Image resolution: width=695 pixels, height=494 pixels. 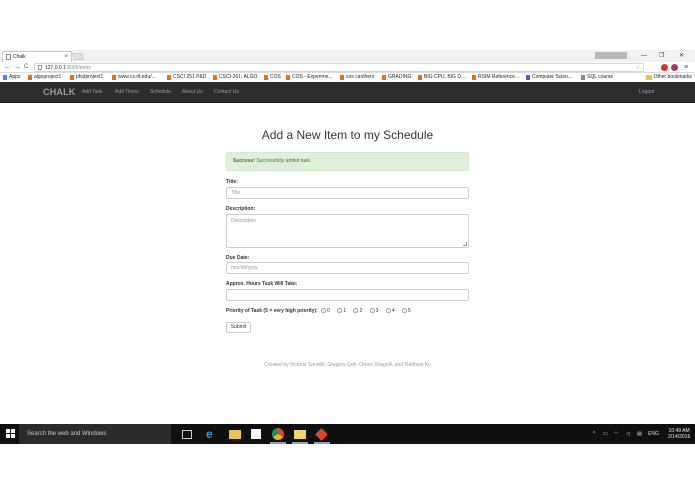 What do you see at coordinates (357, 77) in the screenshot?
I see `bookmark-item: cos canthers` at bounding box center [357, 77].